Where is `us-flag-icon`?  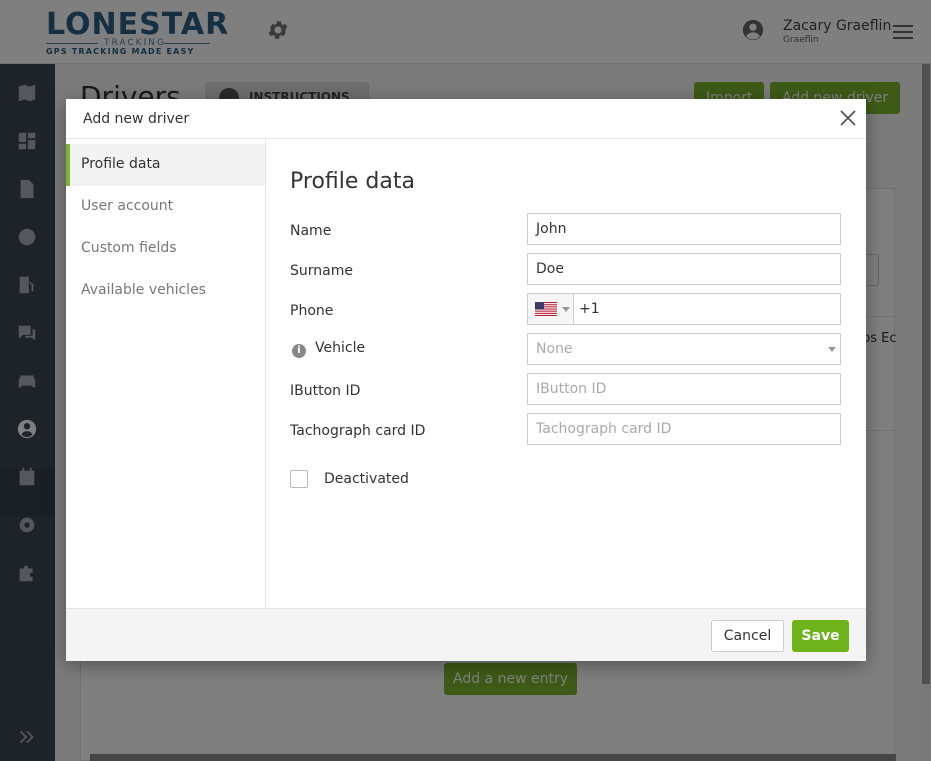
us-flag-icon is located at coordinates (546, 309).